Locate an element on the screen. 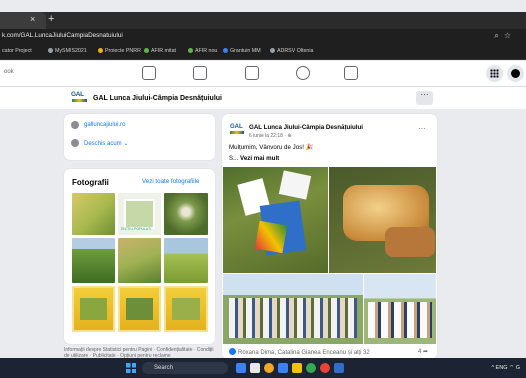  website-link: galluncajiului.ro is located at coordinates (104, 125).